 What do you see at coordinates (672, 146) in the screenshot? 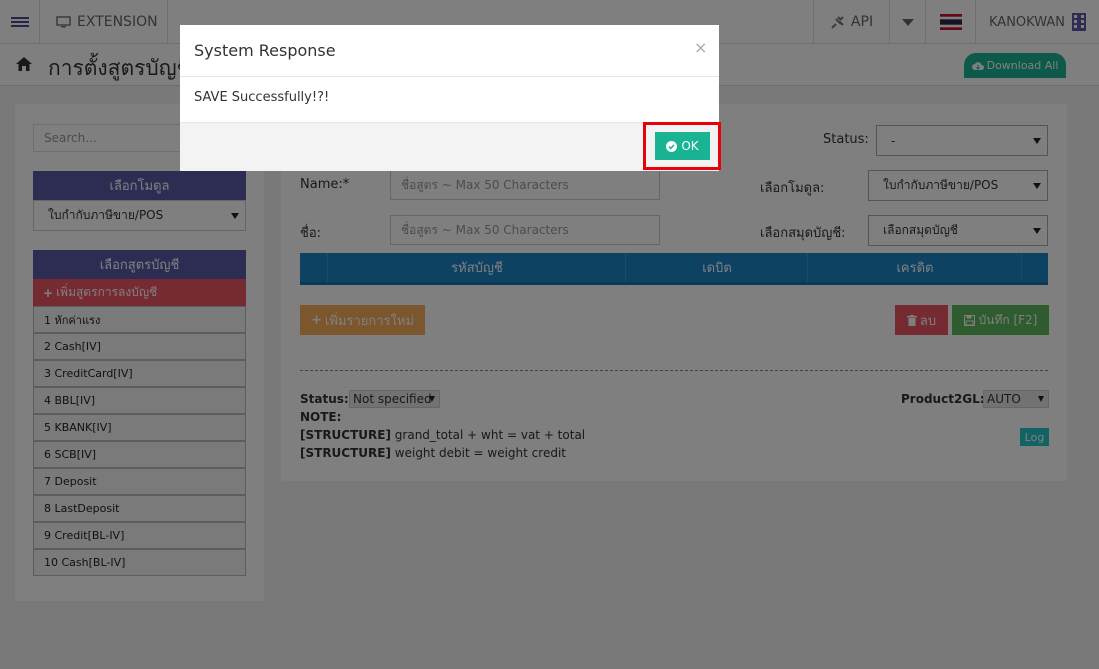
I see `check-circle-icon` at bounding box center [672, 146].